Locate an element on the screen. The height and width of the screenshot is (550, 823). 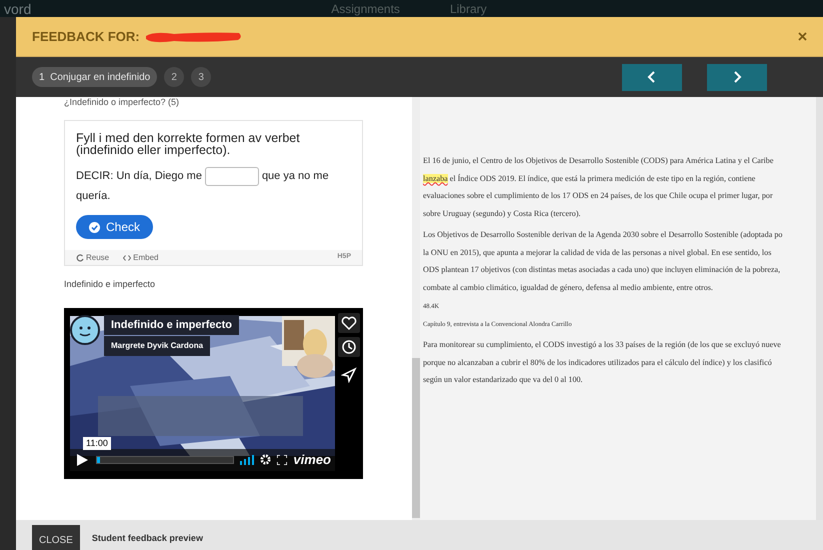
time-tooltip: 11:00 is located at coordinates (97, 443).